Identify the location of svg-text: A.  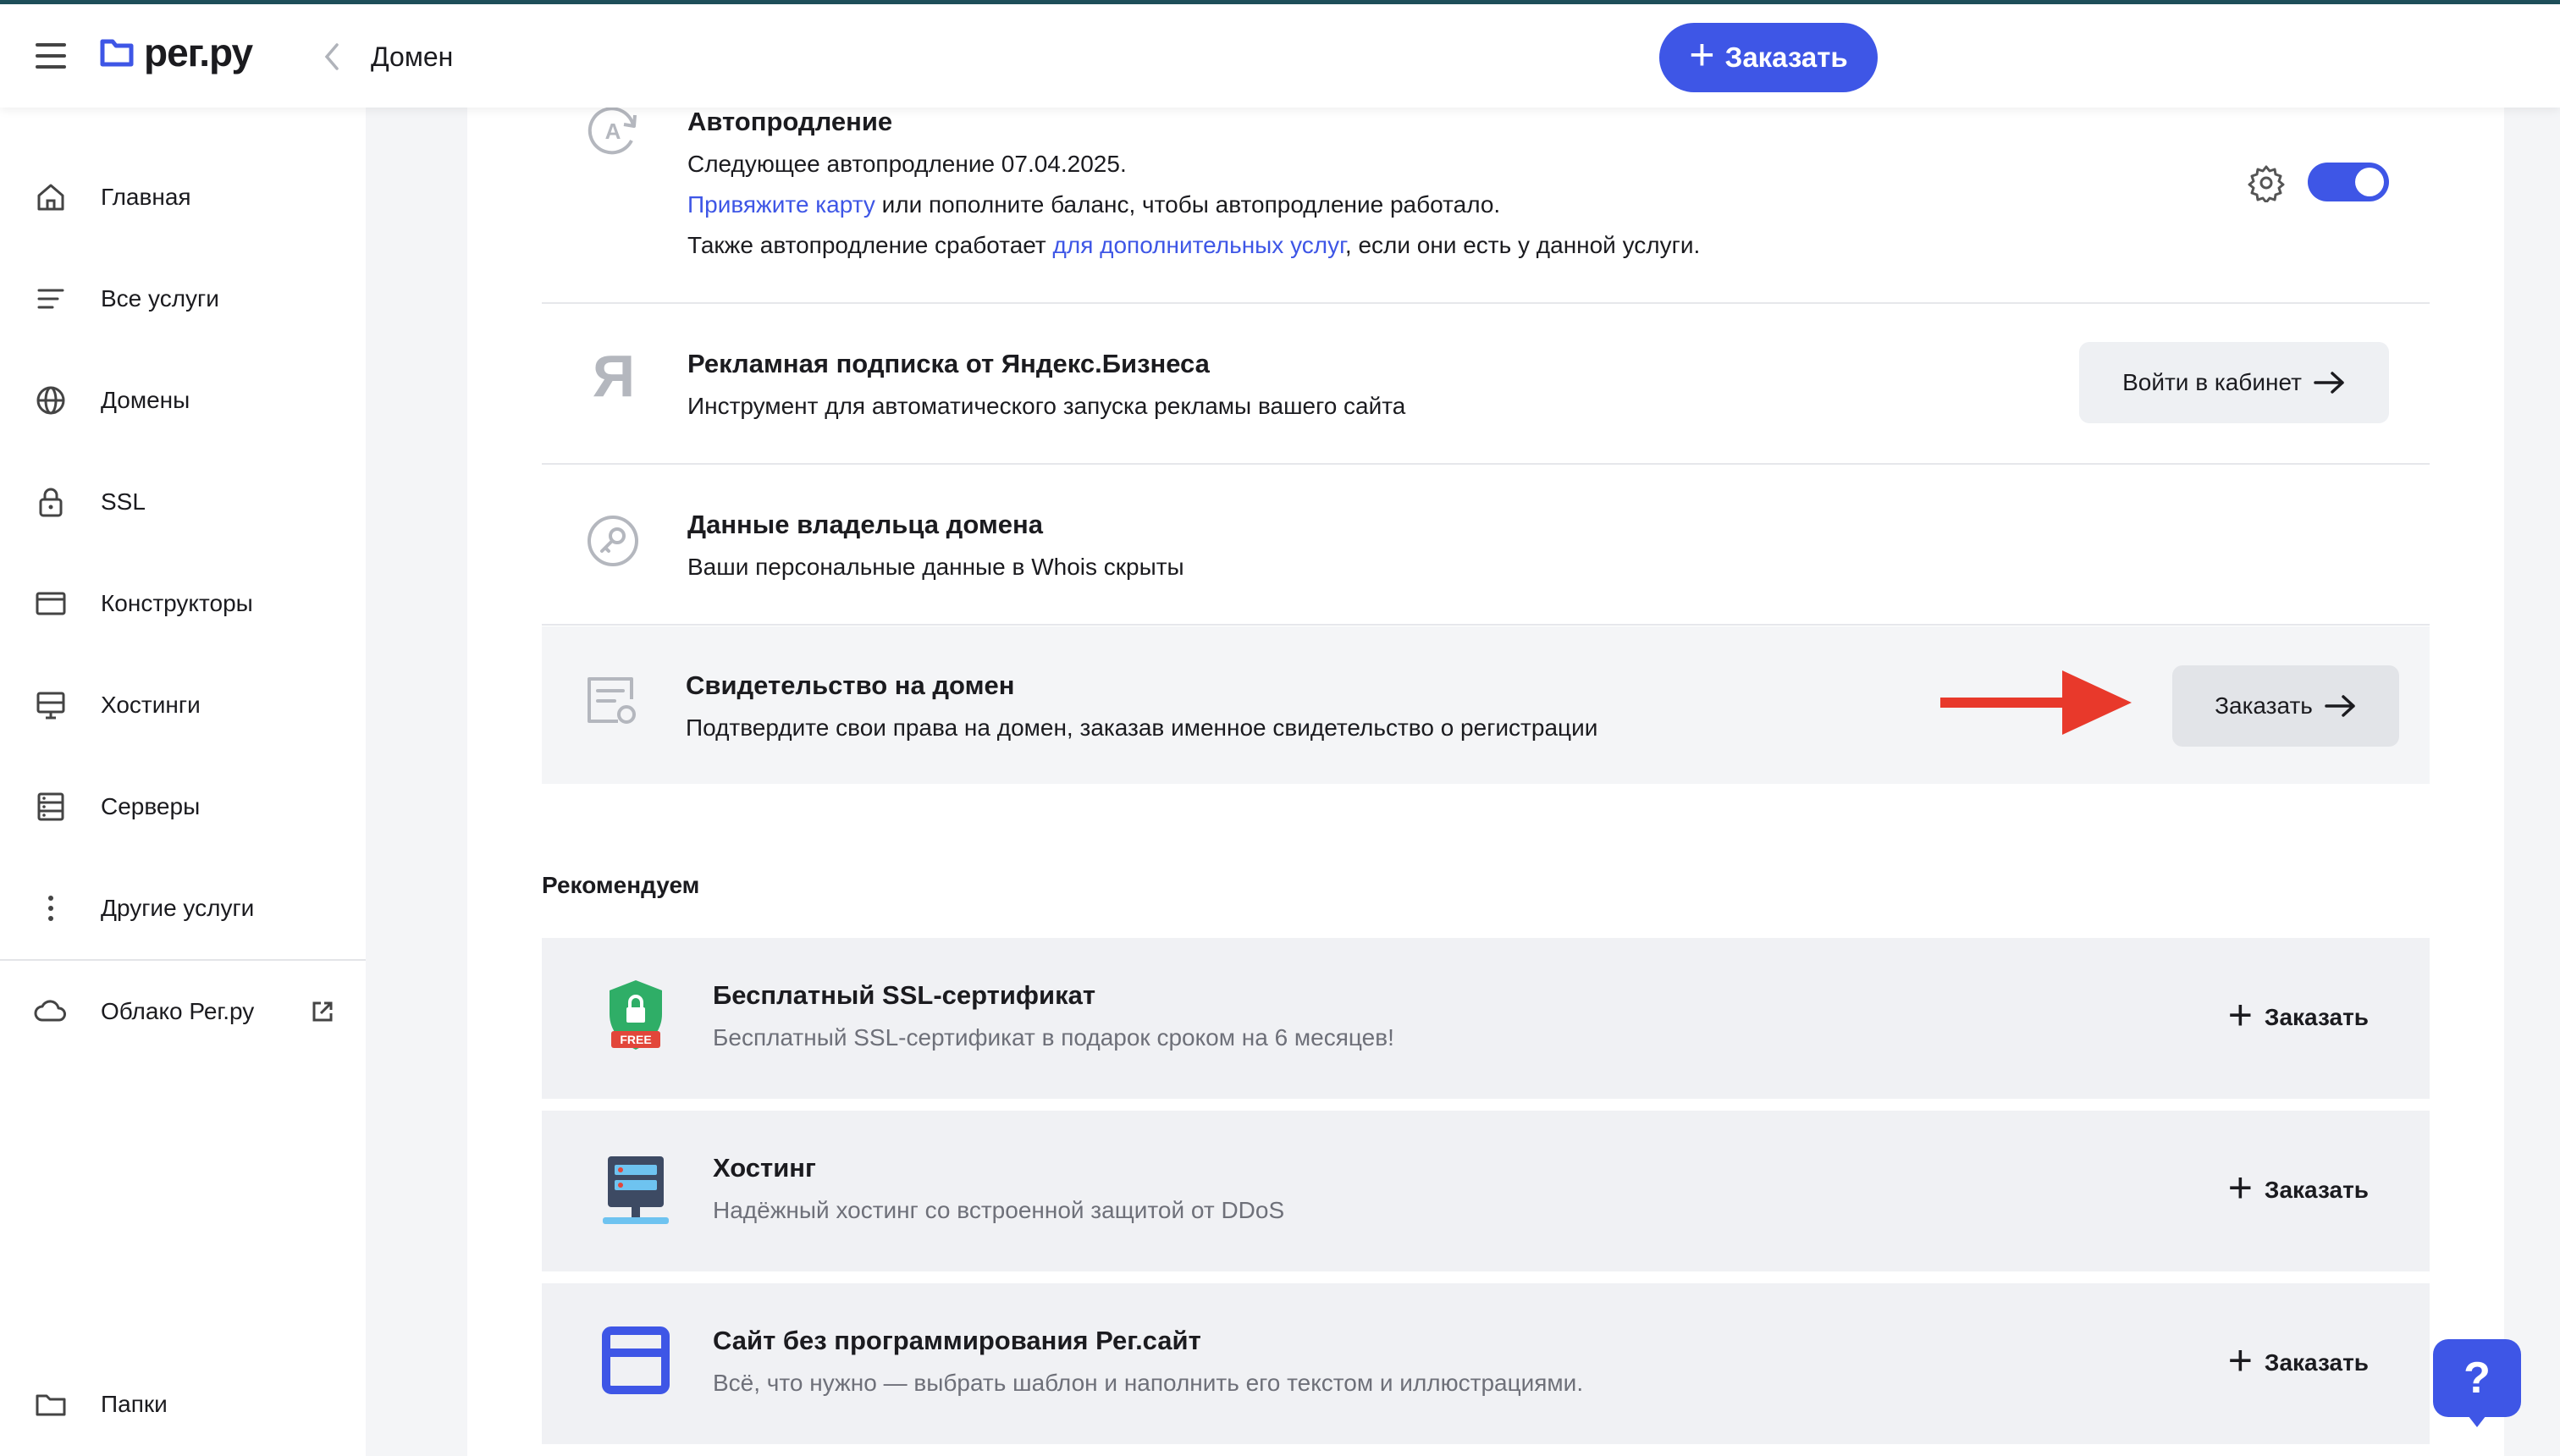
(613, 131).